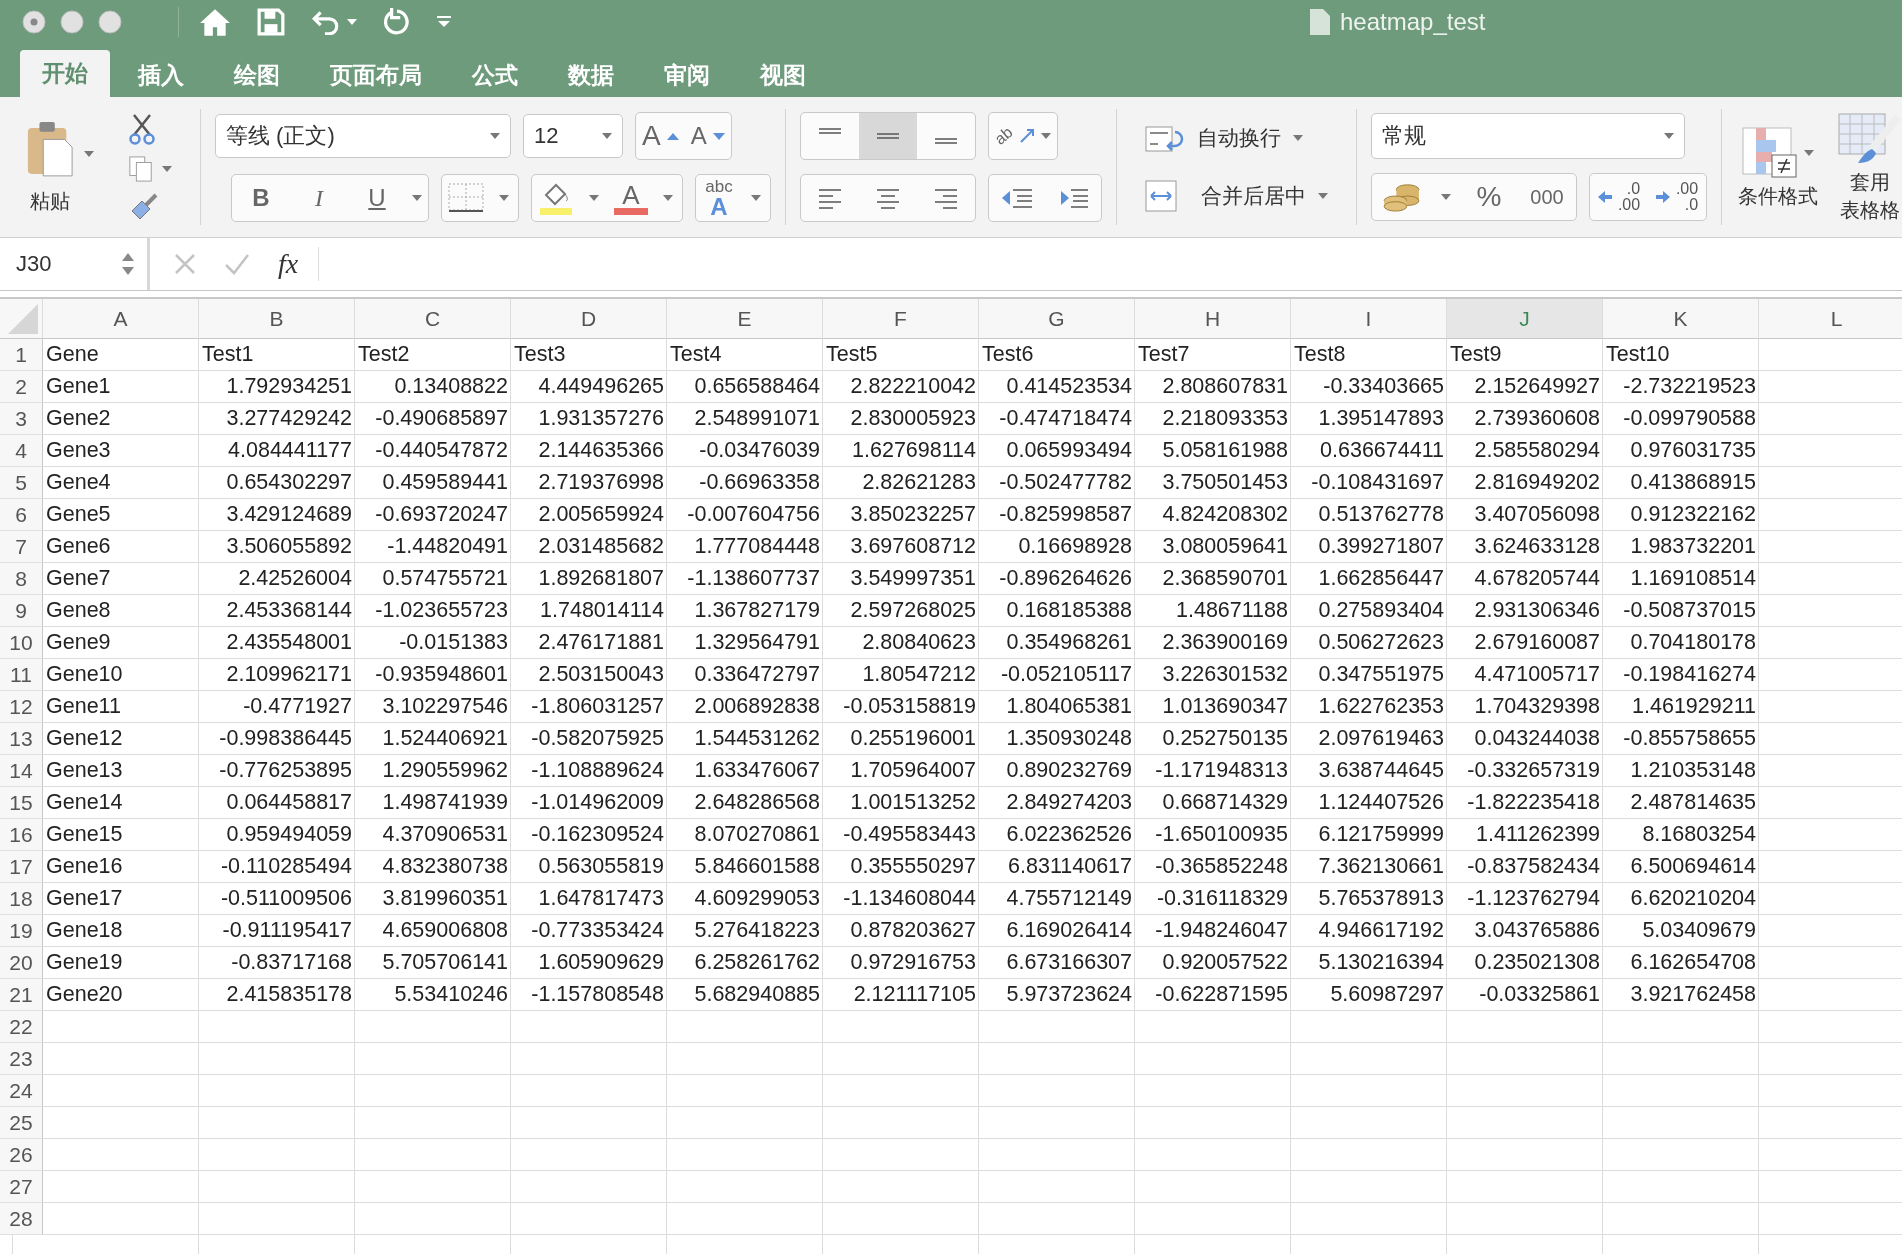  What do you see at coordinates (261, 198) in the screenshot?
I see `bold-button: B` at bounding box center [261, 198].